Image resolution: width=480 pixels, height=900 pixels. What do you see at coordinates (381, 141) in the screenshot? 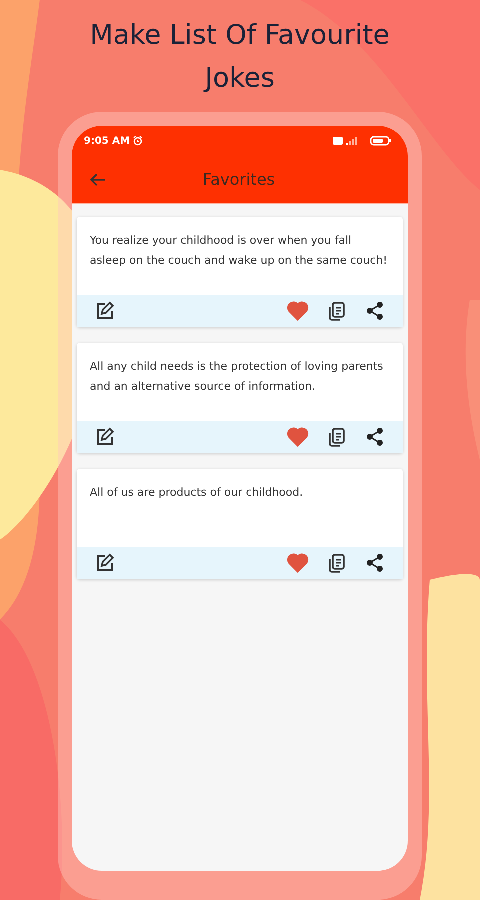
I see `battery-icon` at bounding box center [381, 141].